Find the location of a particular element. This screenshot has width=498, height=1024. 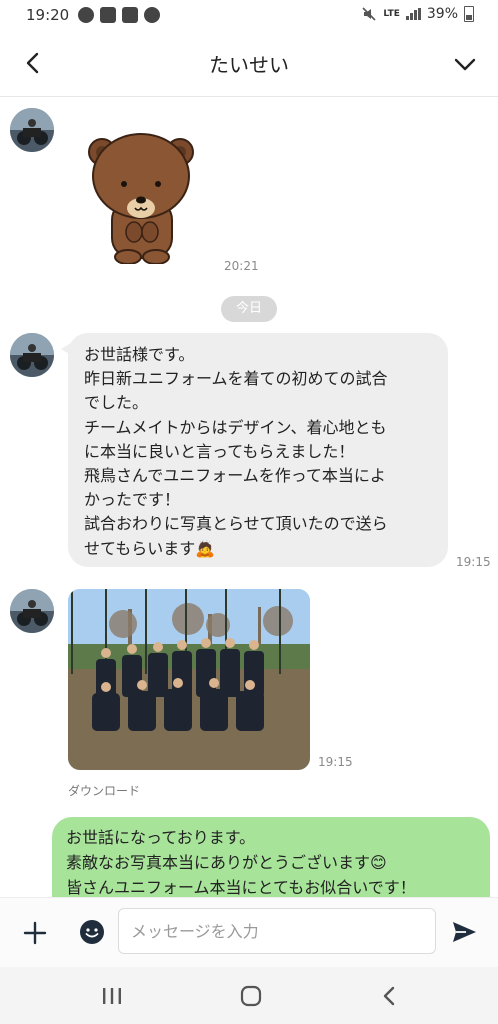

message-line: 飛鳥さんでユニフォームを作って本当によ is located at coordinates (235, 476).